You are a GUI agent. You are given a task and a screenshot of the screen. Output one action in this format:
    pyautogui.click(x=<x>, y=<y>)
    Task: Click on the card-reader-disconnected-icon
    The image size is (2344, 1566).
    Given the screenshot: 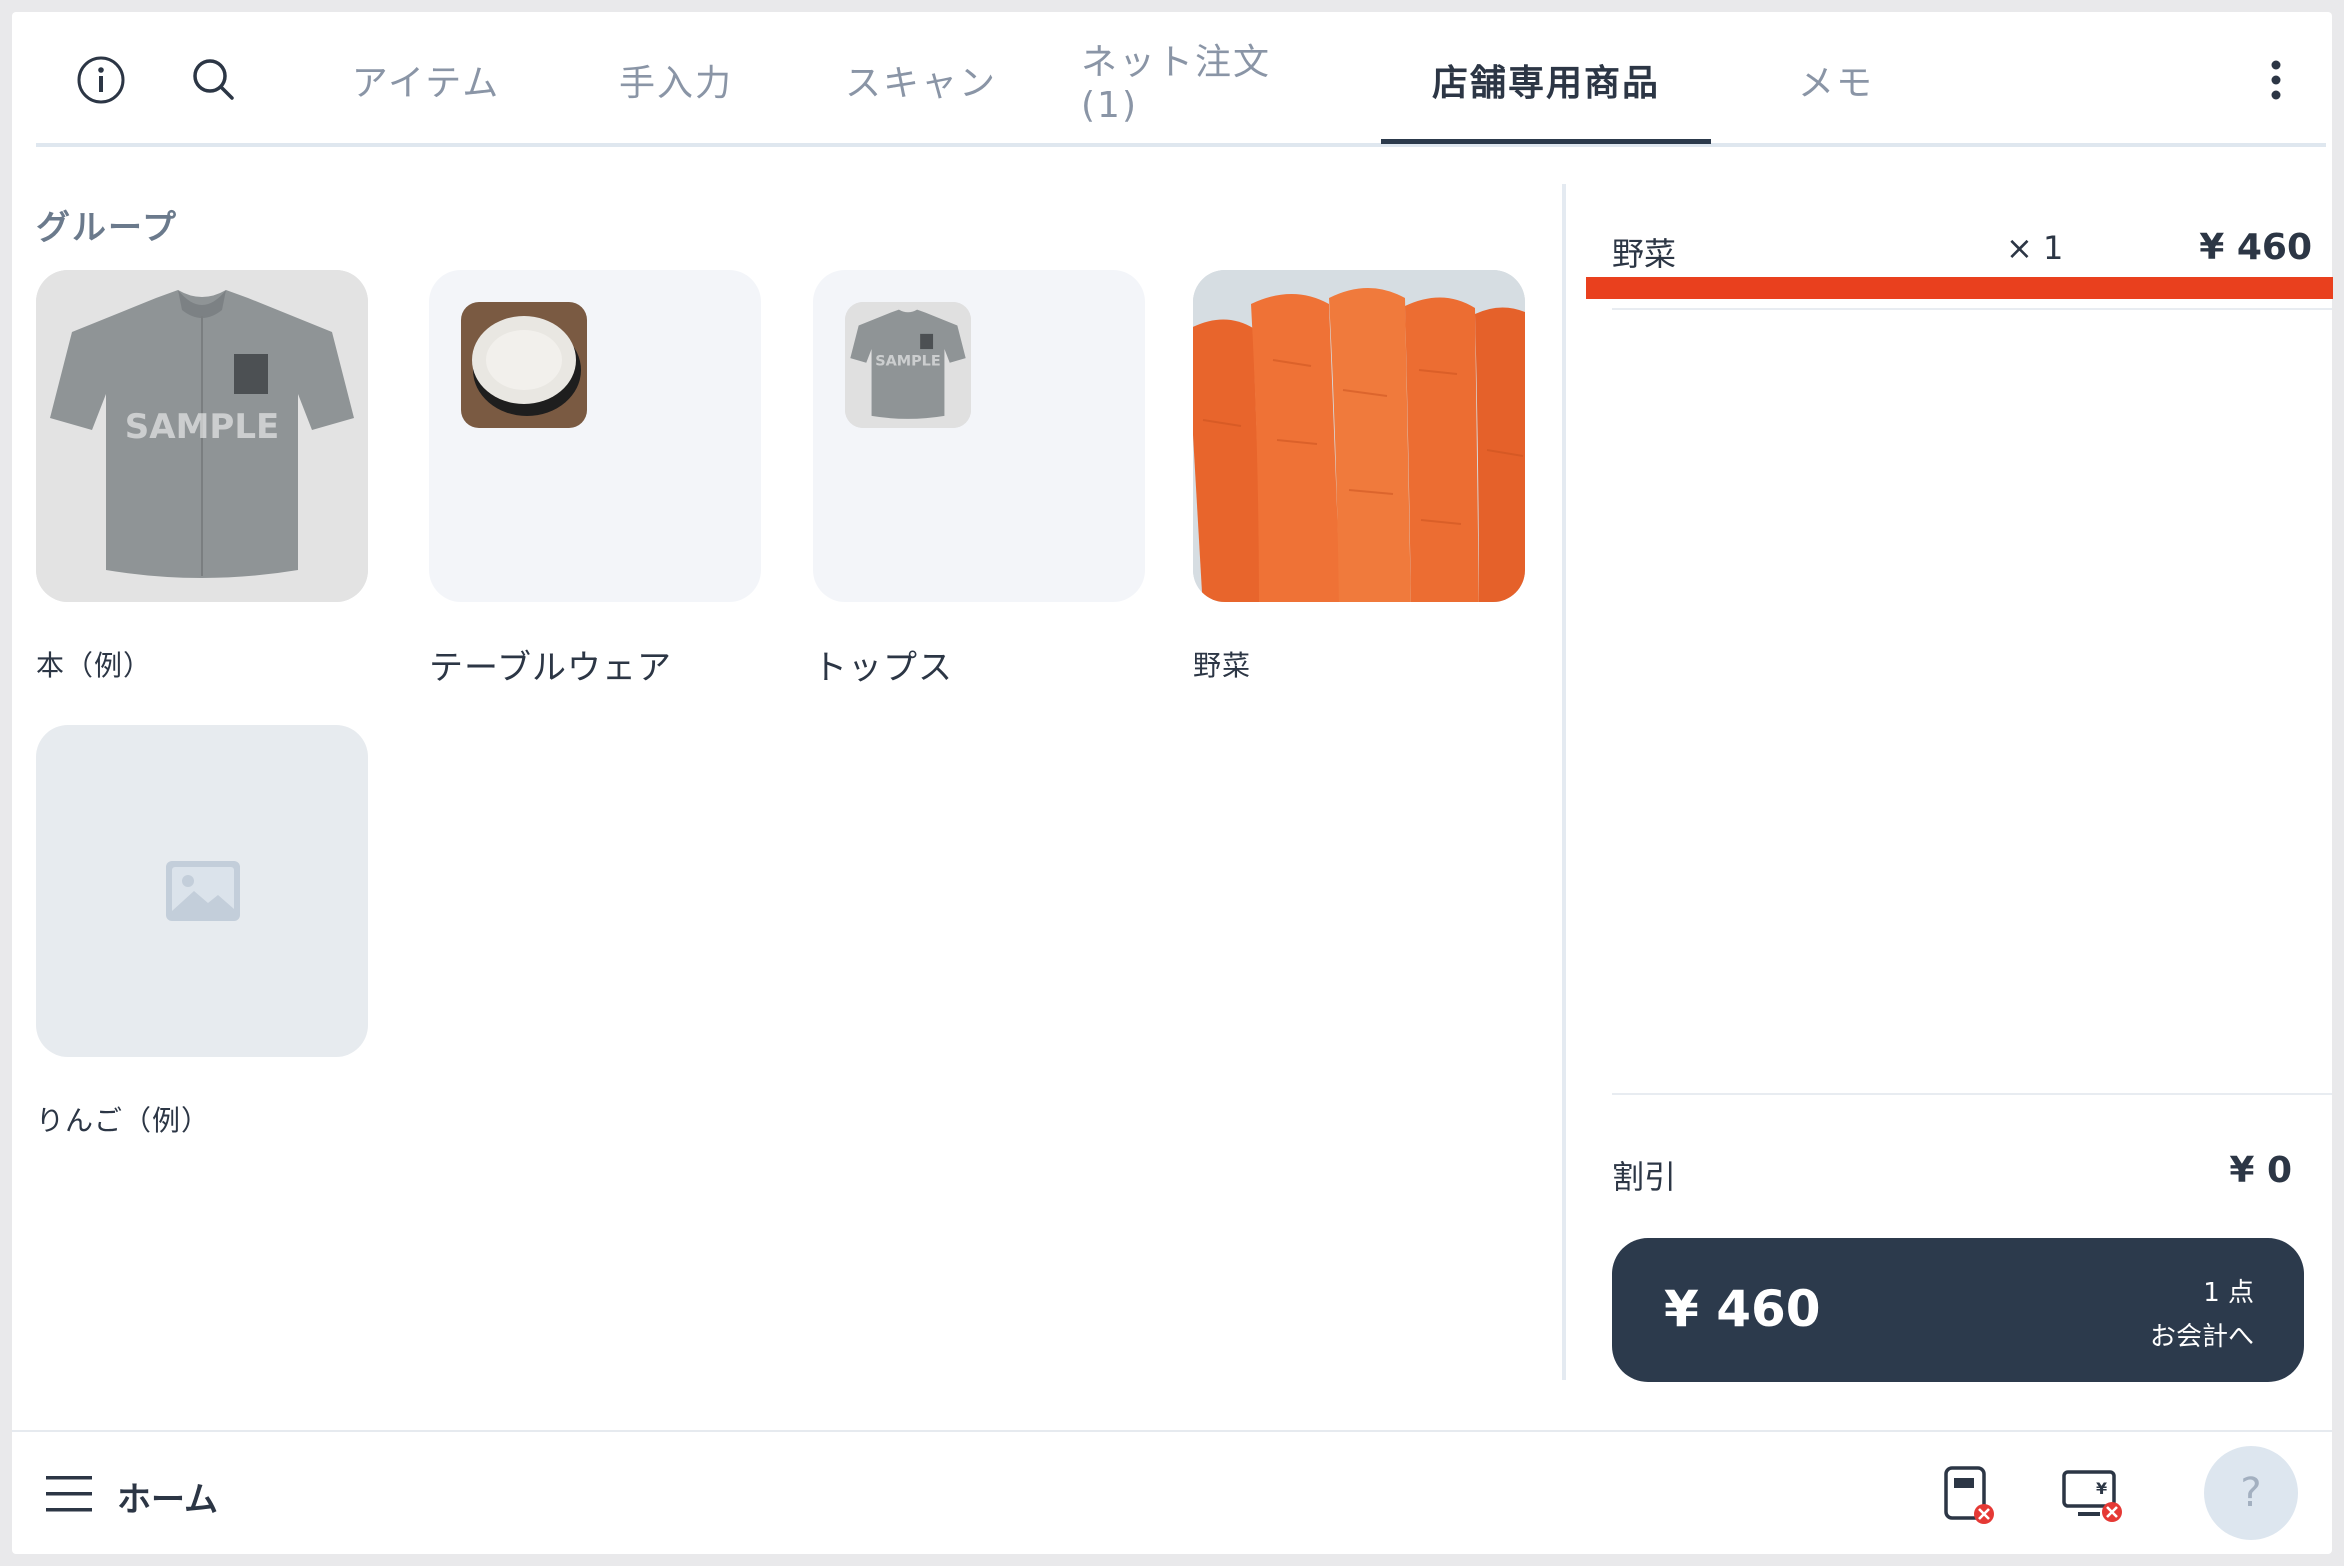 What is the action you would take?
    pyautogui.click(x=1970, y=1498)
    